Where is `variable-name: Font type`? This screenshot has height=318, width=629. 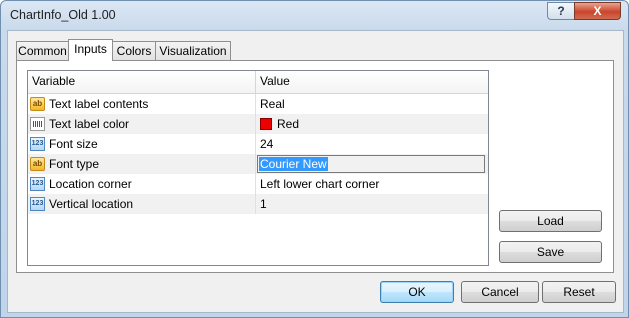
variable-name: Font type is located at coordinates (74, 164).